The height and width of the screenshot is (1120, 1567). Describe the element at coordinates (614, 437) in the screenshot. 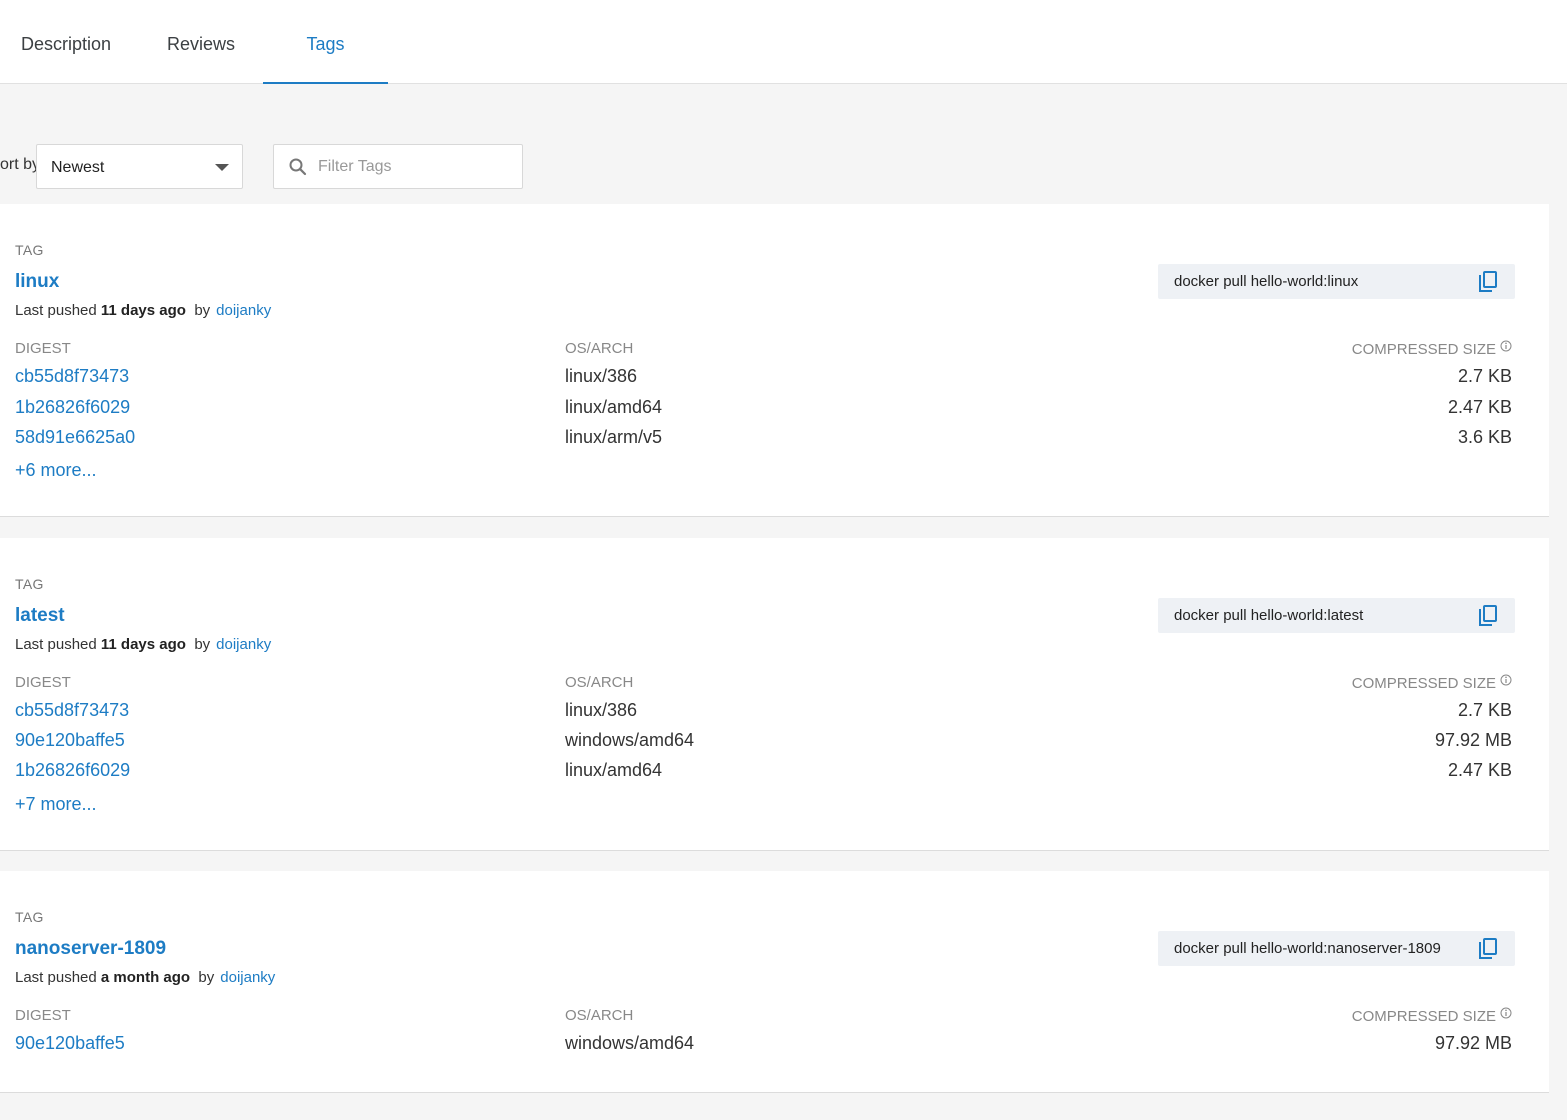

I see `os-arch-value: linux/arm/v5` at that location.